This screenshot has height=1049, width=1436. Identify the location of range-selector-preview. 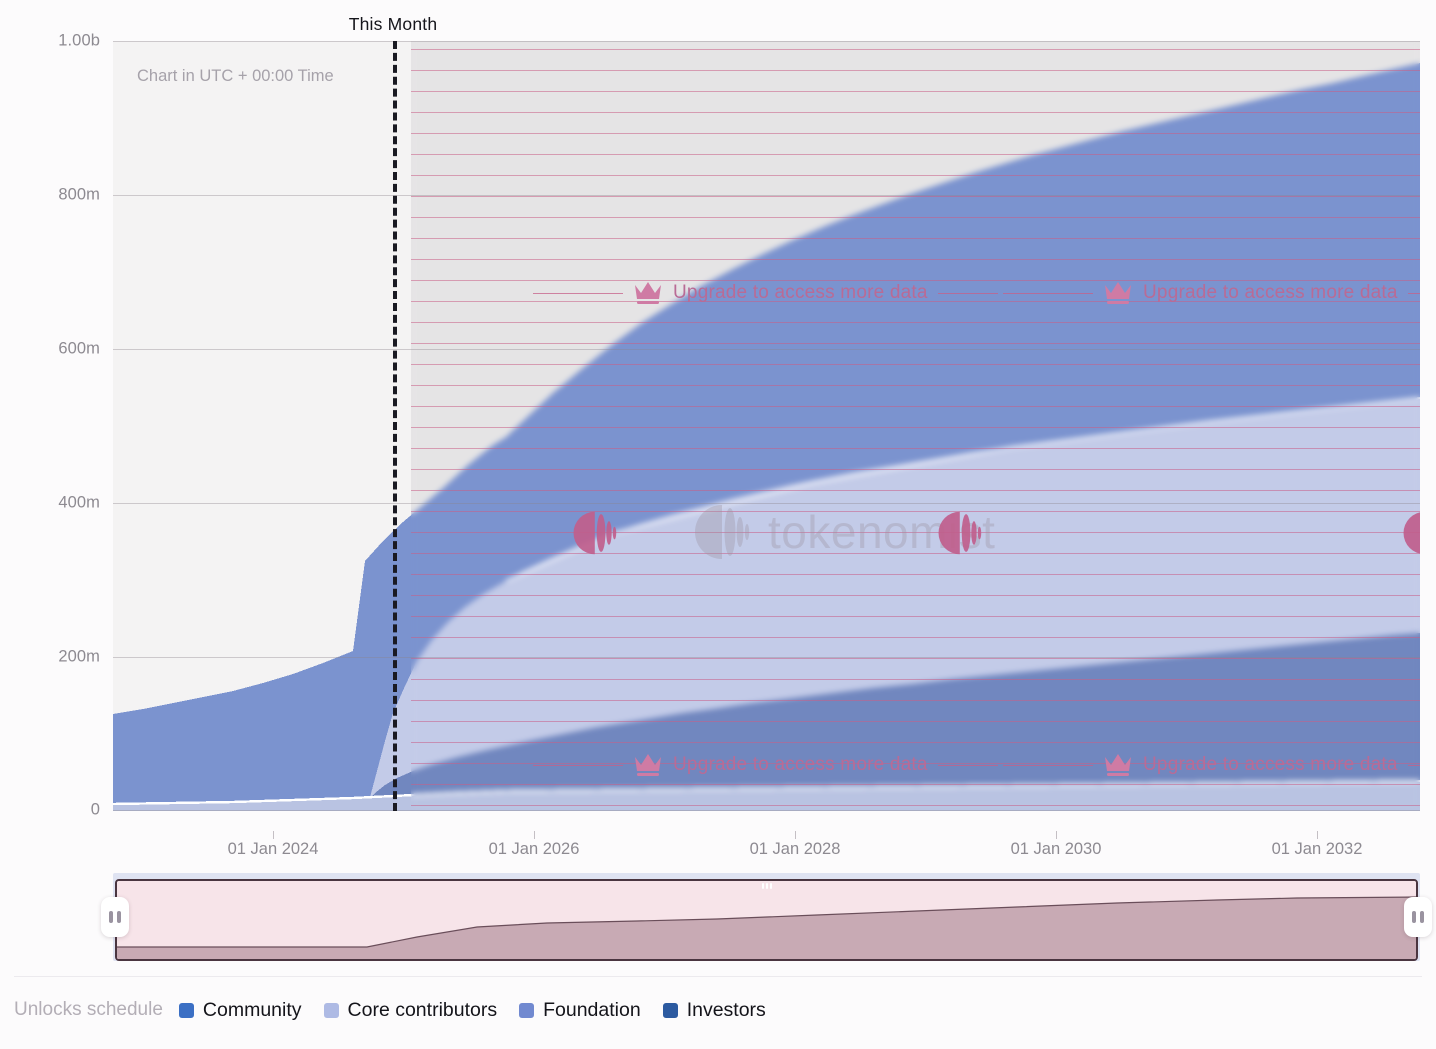
(766, 920).